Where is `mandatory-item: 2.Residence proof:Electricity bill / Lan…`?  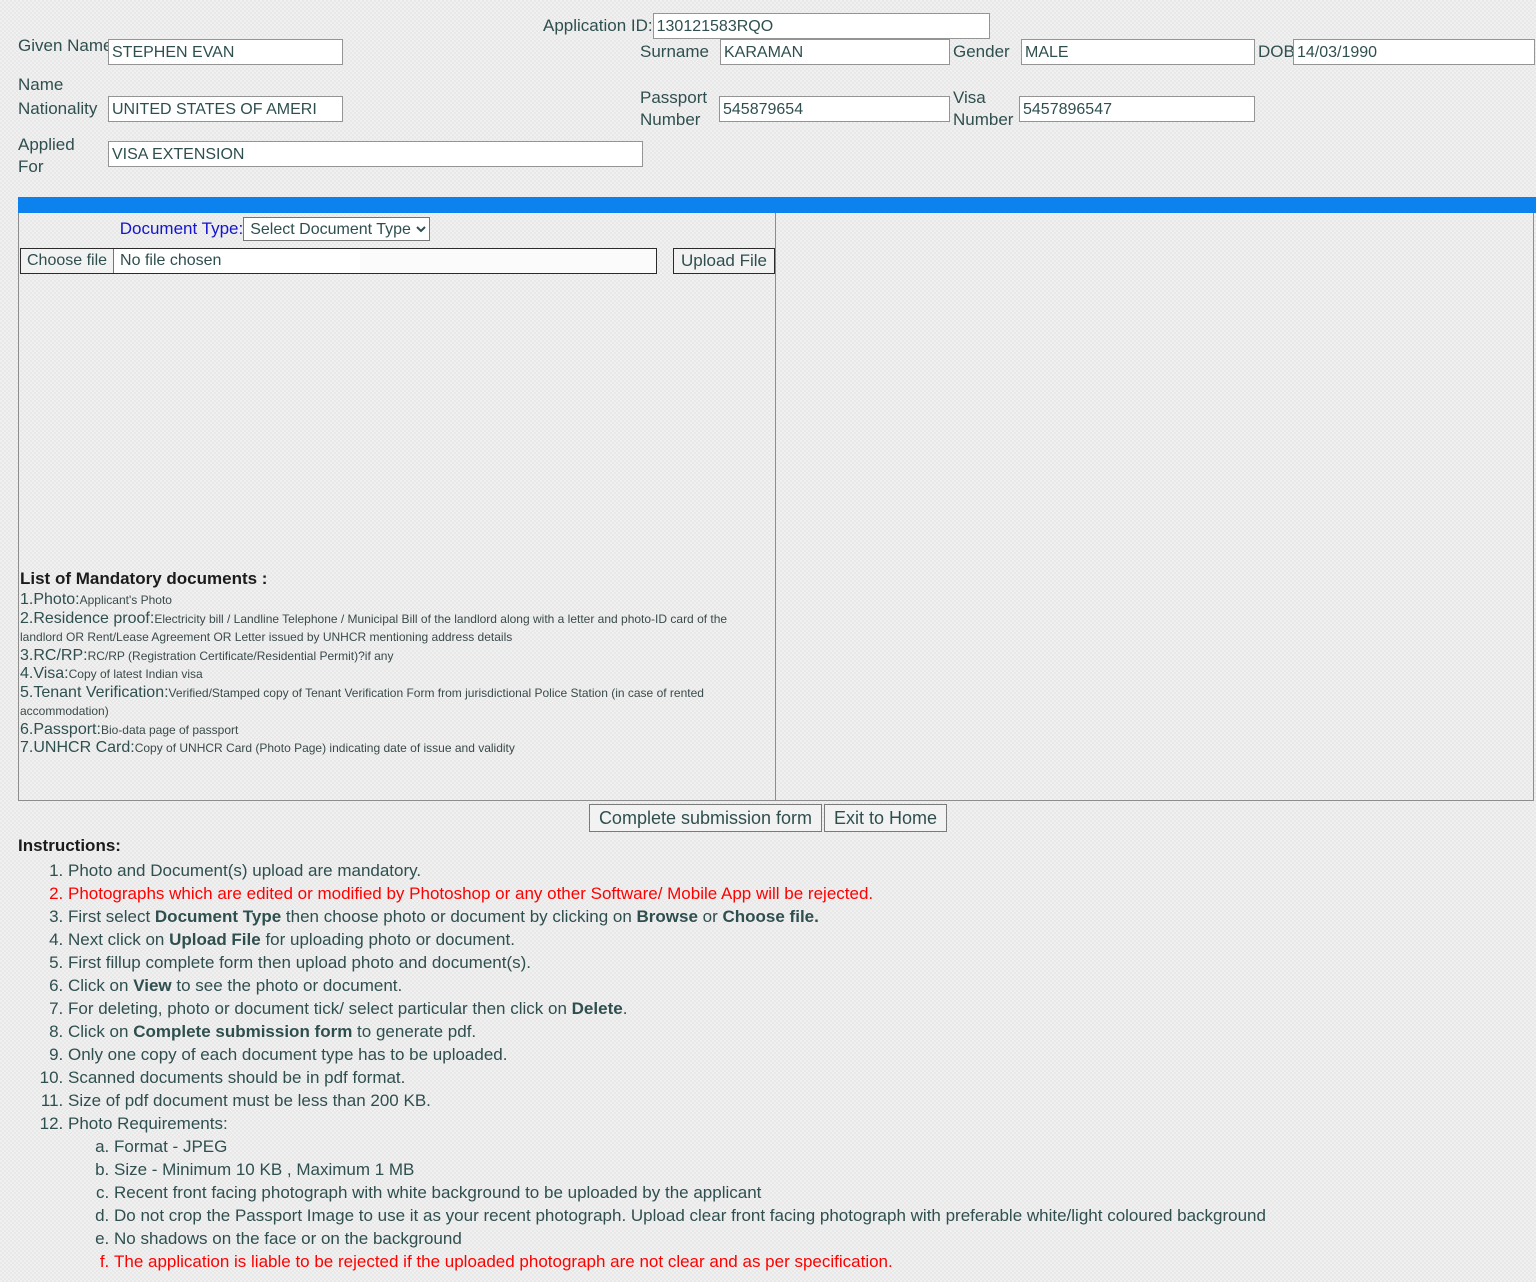
mandatory-item: 2.Residence proof:Electricity bill / Lan… is located at coordinates (396, 628).